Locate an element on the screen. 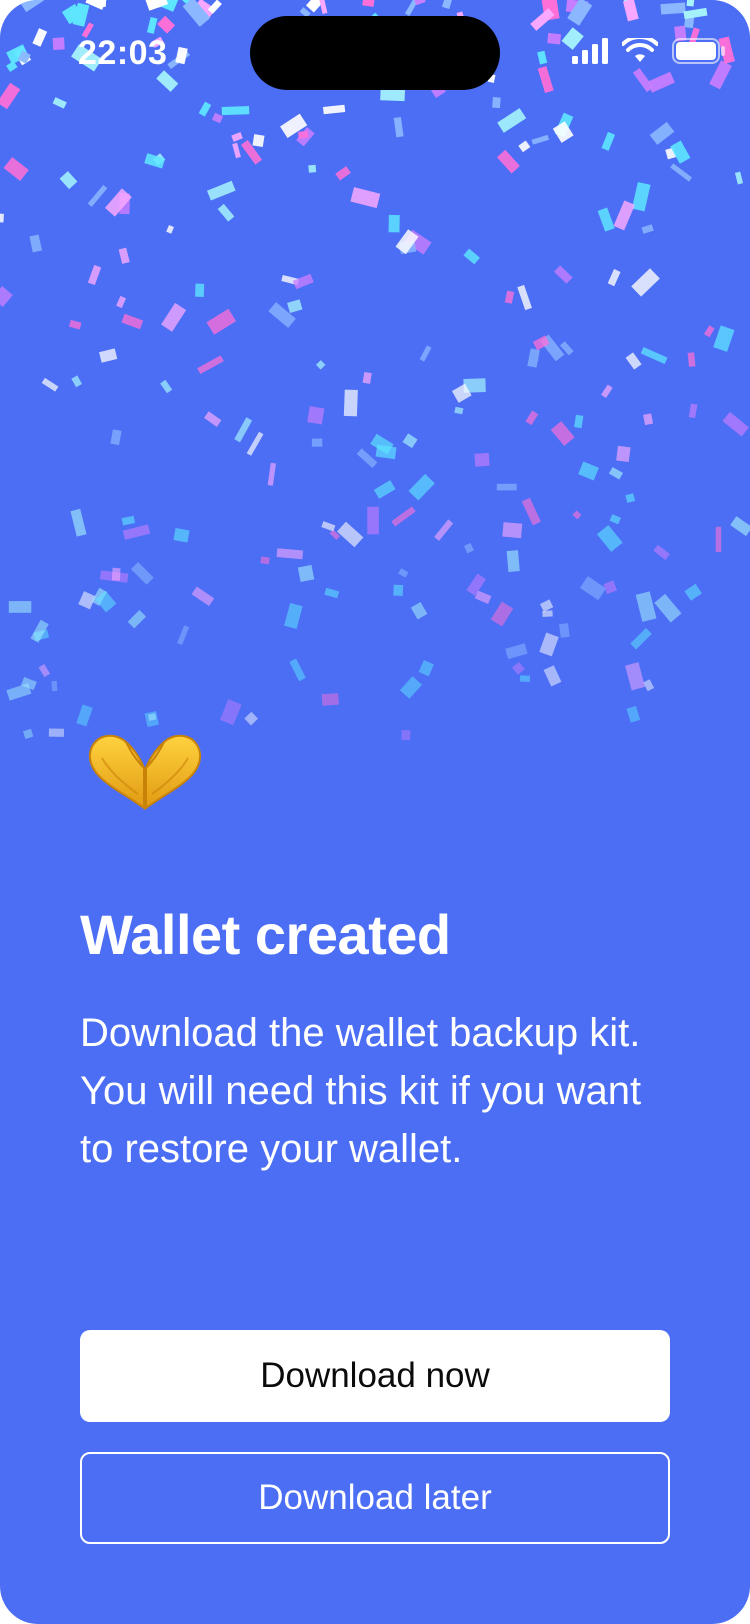  cellular-signal-icon is located at coordinates (590, 51).